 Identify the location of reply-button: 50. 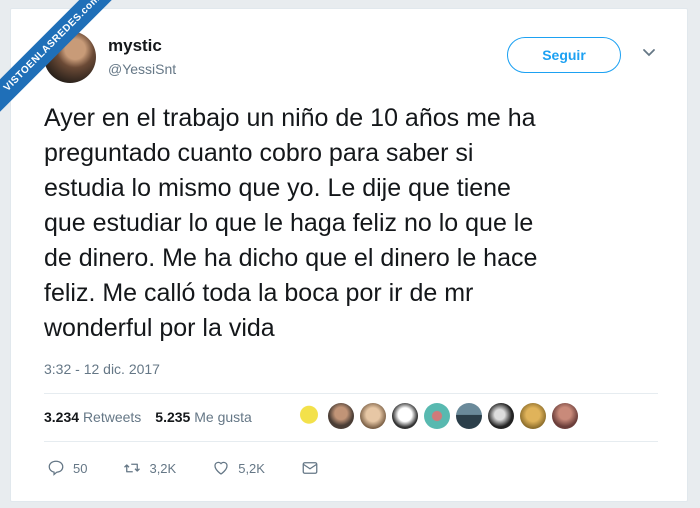
(67, 468).